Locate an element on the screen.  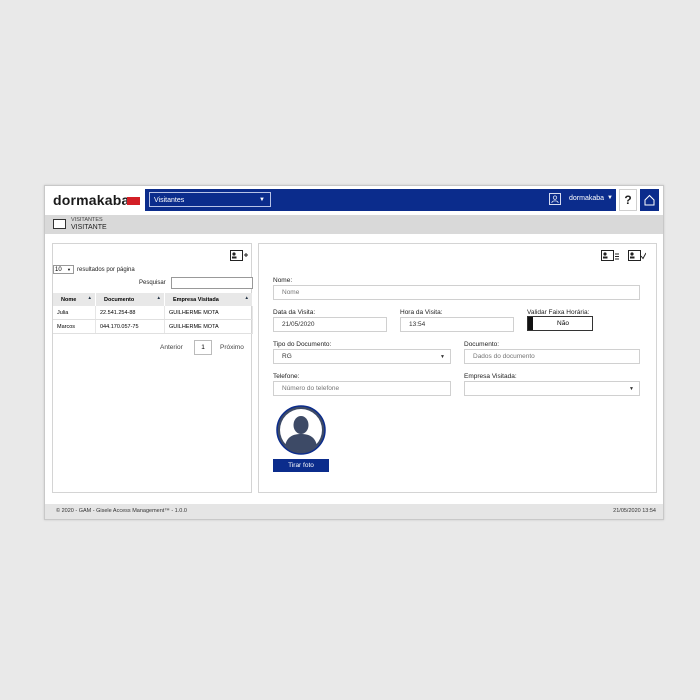
user-icon is located at coordinates (555, 199).